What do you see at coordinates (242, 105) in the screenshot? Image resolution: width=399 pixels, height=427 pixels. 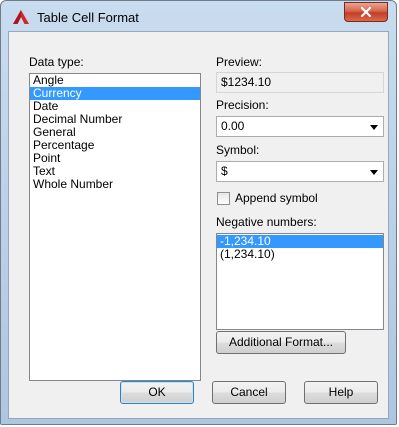 I see `precision-label: Precision:` at bounding box center [242, 105].